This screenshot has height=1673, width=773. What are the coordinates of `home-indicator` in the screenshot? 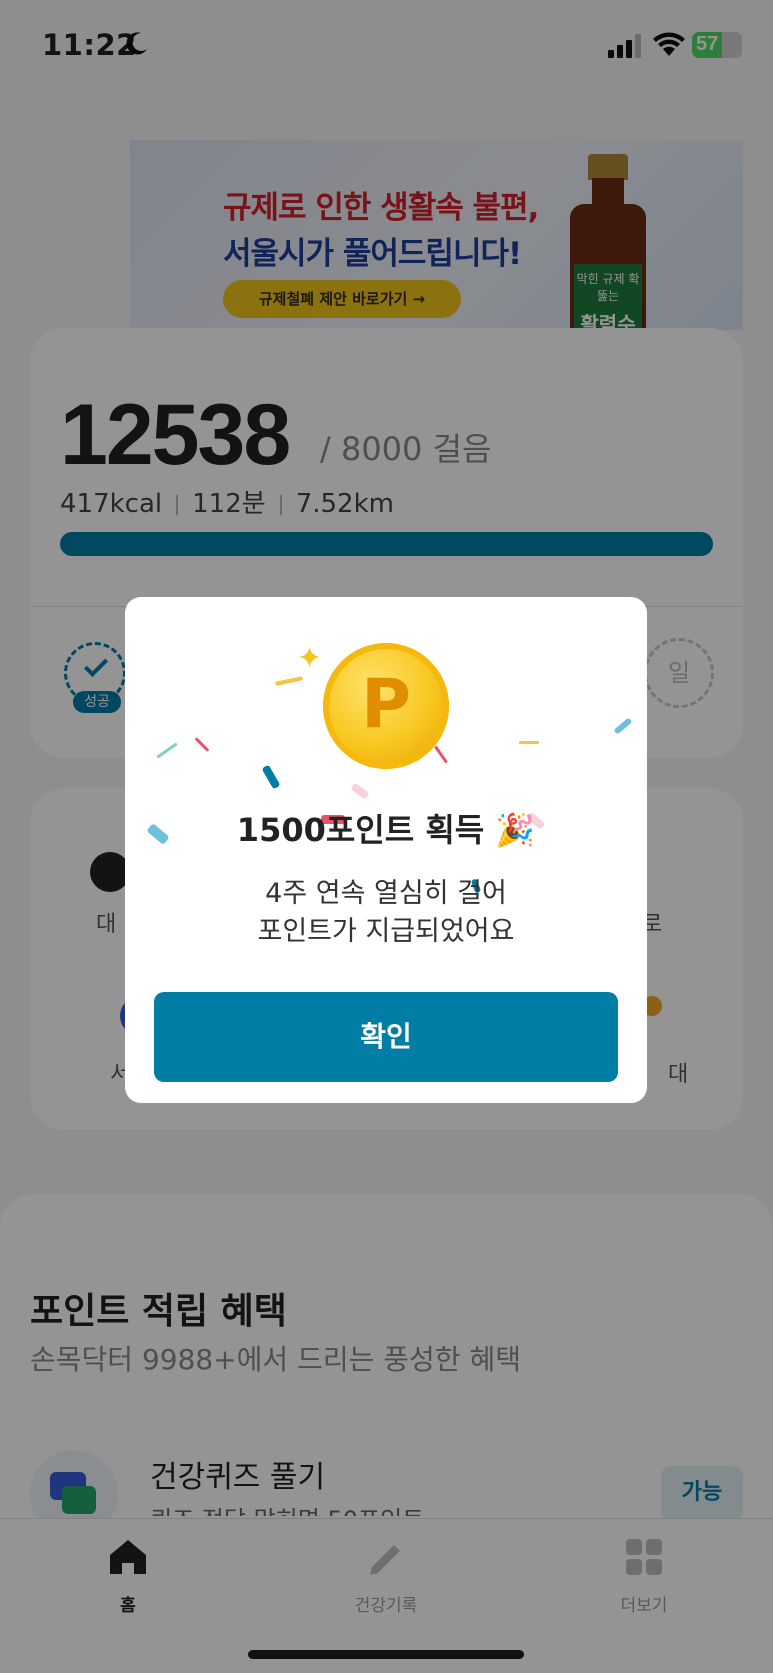 It's located at (386, 1654).